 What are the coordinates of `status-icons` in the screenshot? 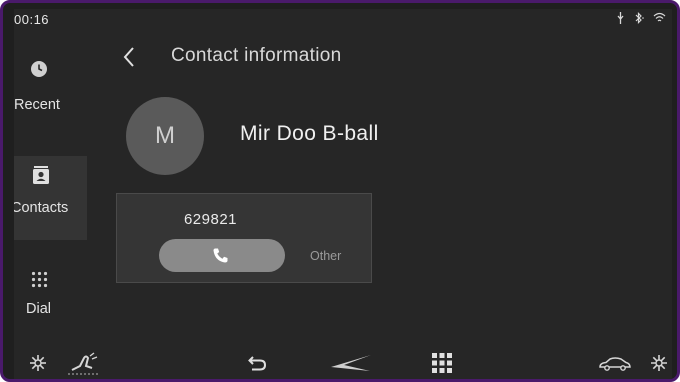 It's located at (641, 19).